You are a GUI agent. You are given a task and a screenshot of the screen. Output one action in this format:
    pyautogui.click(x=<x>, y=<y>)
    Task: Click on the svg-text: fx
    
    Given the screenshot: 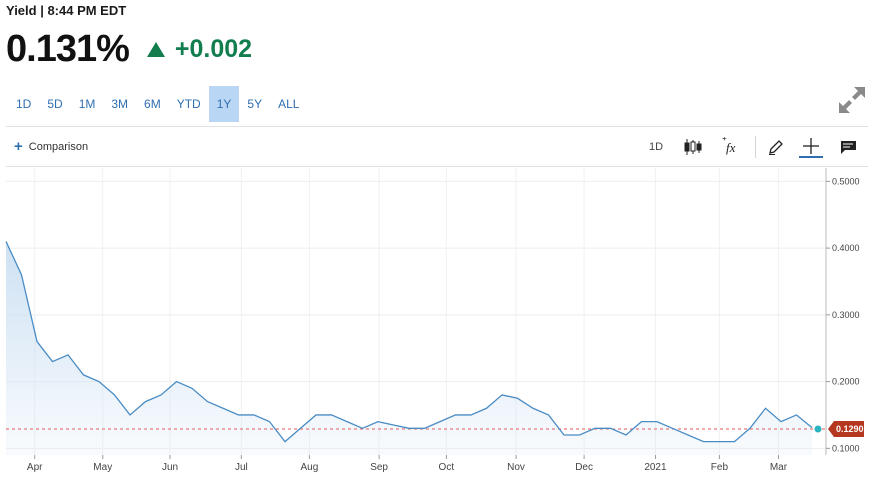 What is the action you would take?
    pyautogui.click(x=731, y=147)
    